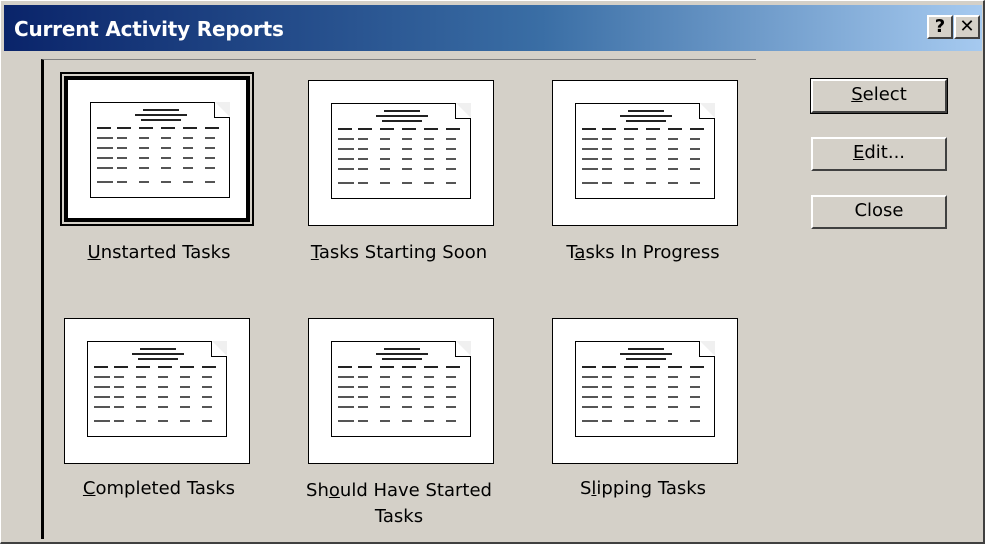 The width and height of the screenshot is (985, 544). What do you see at coordinates (493, 28) in the screenshot?
I see `title-bar: Current Activity Reports ? ✕` at bounding box center [493, 28].